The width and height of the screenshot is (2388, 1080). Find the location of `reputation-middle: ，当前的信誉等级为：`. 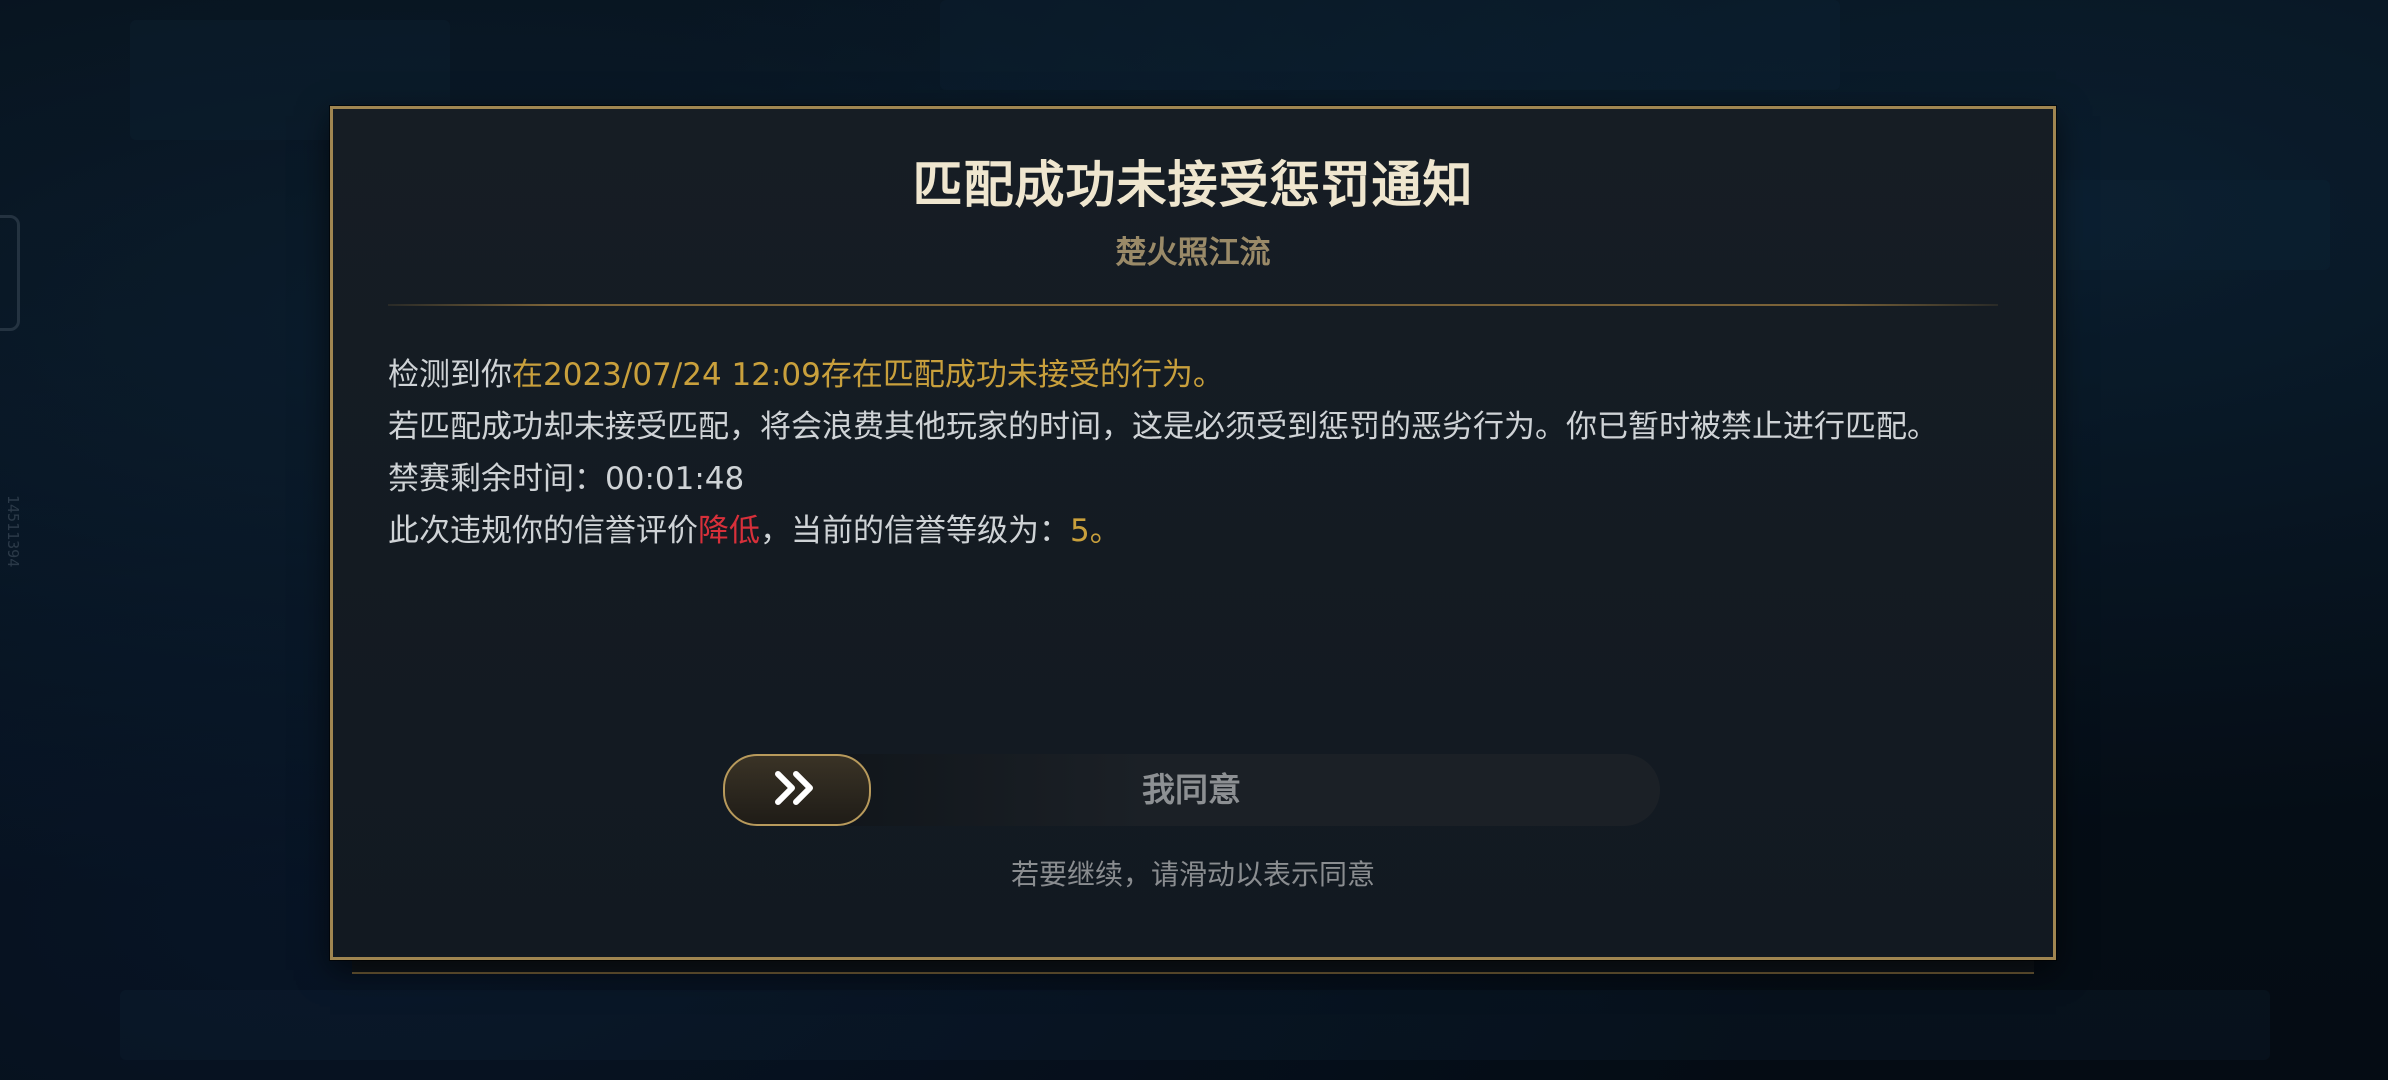

reputation-middle: ，当前的信誉等级为： is located at coordinates (915, 531).